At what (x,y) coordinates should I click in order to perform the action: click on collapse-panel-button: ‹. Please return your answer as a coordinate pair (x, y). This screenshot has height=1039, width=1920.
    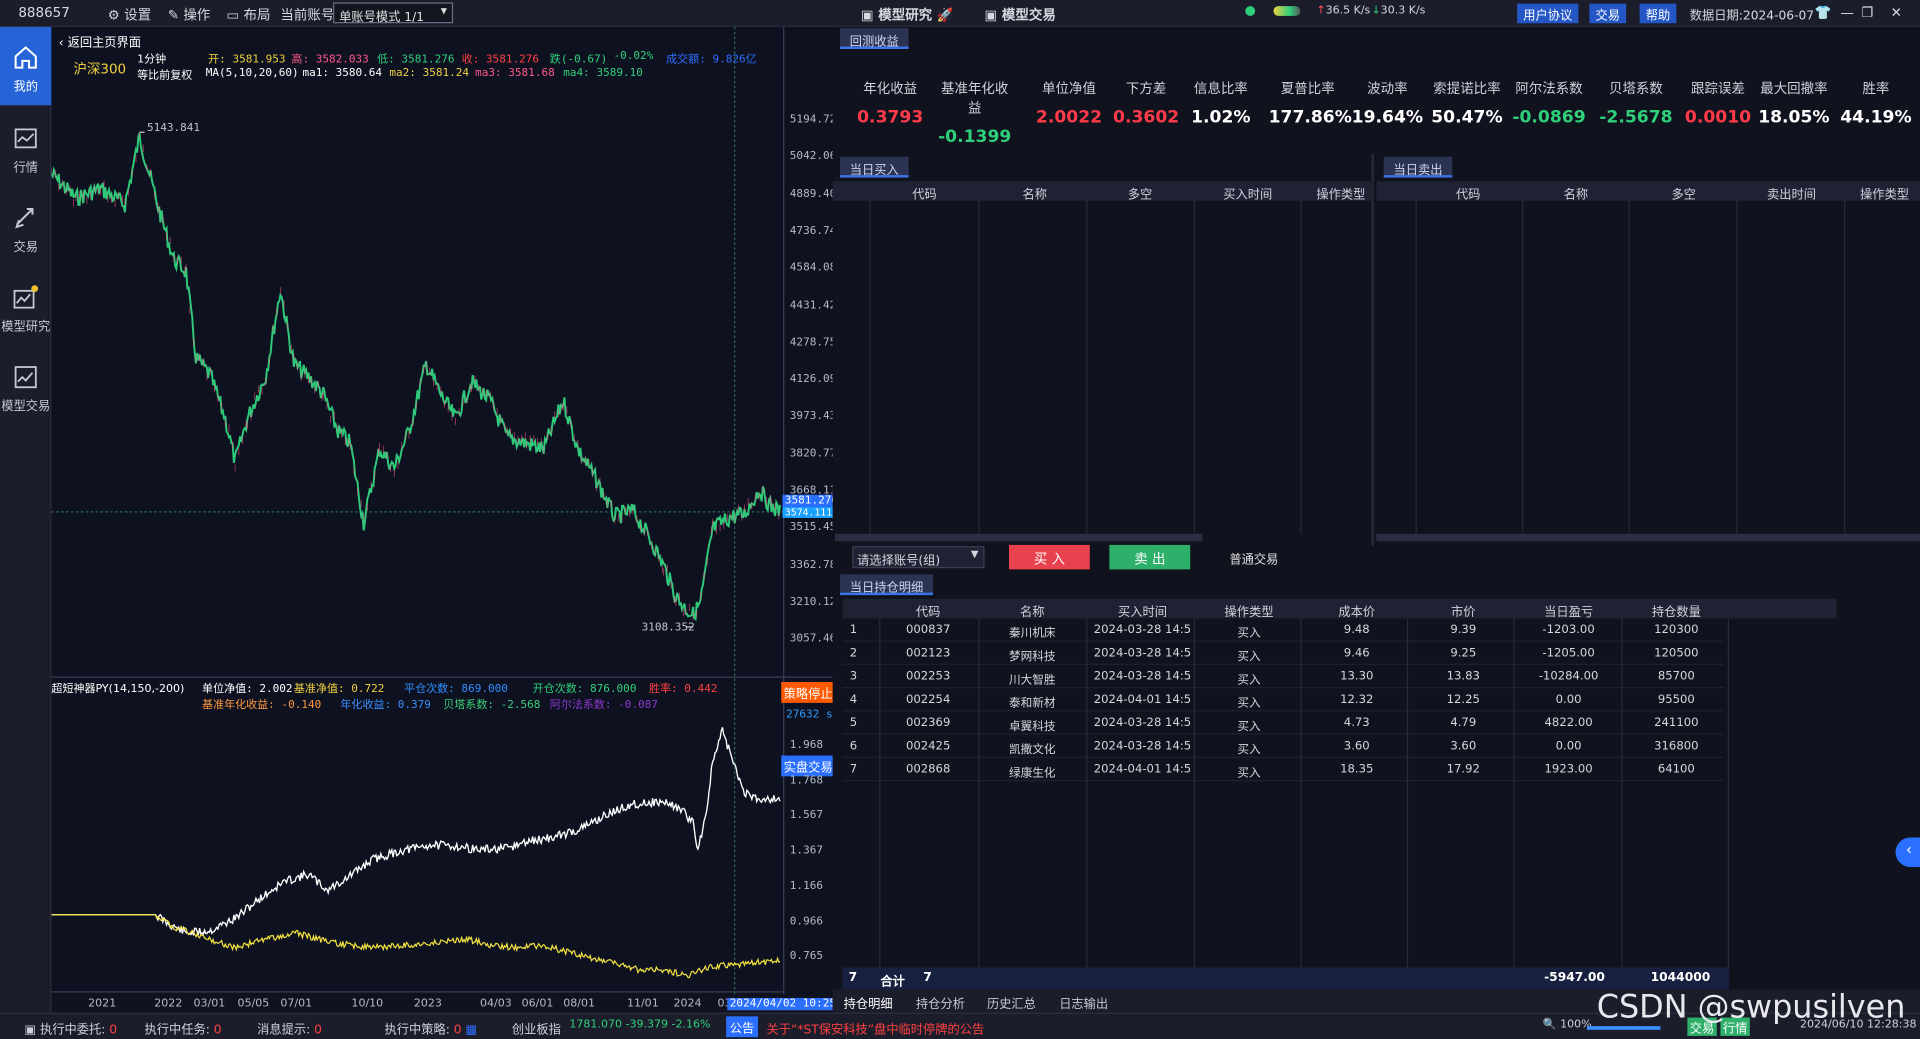
    Looking at the image, I should click on (1907, 852).